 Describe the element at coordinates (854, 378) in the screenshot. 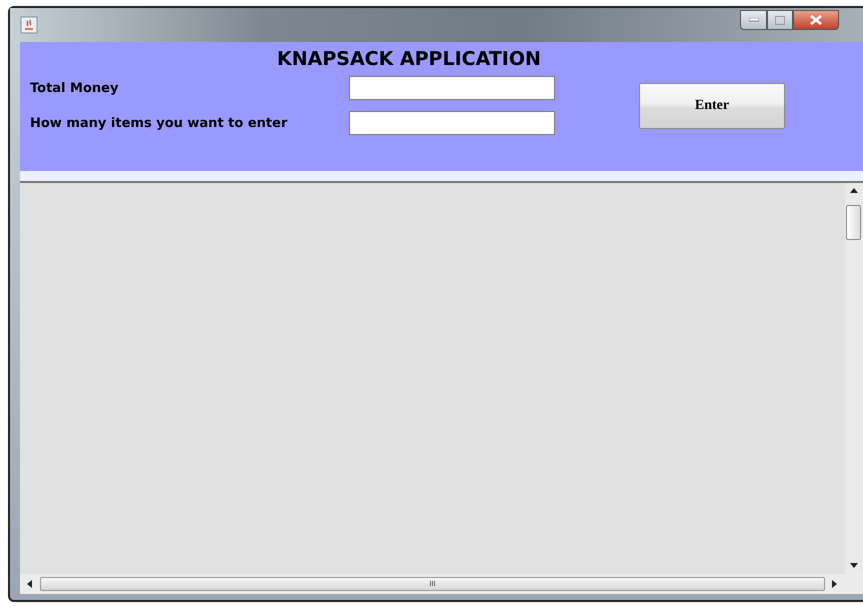

I see `vertical-scrollbar` at that location.